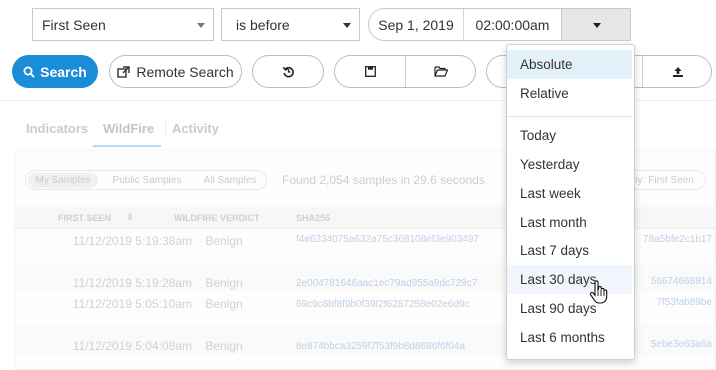 This screenshot has height=370, width=716. What do you see at coordinates (63, 71) in the screenshot?
I see `search-button-label: Search` at bounding box center [63, 71].